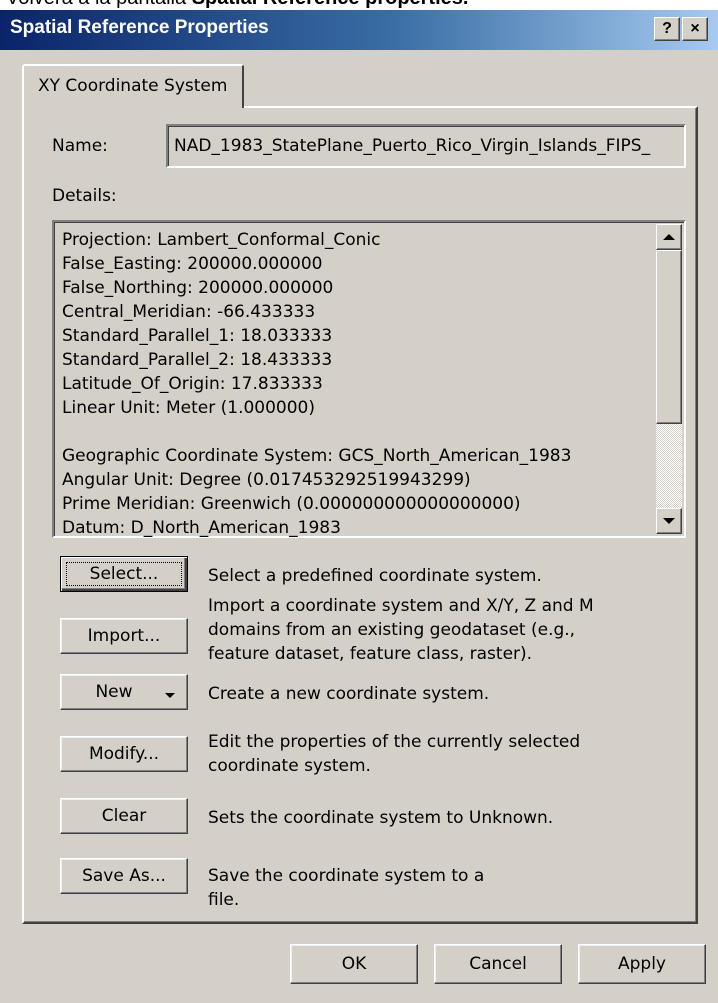 Image resolution: width=718 pixels, height=1003 pixels. I want to click on tab-label: XY Coordinate System, so click(133, 86).